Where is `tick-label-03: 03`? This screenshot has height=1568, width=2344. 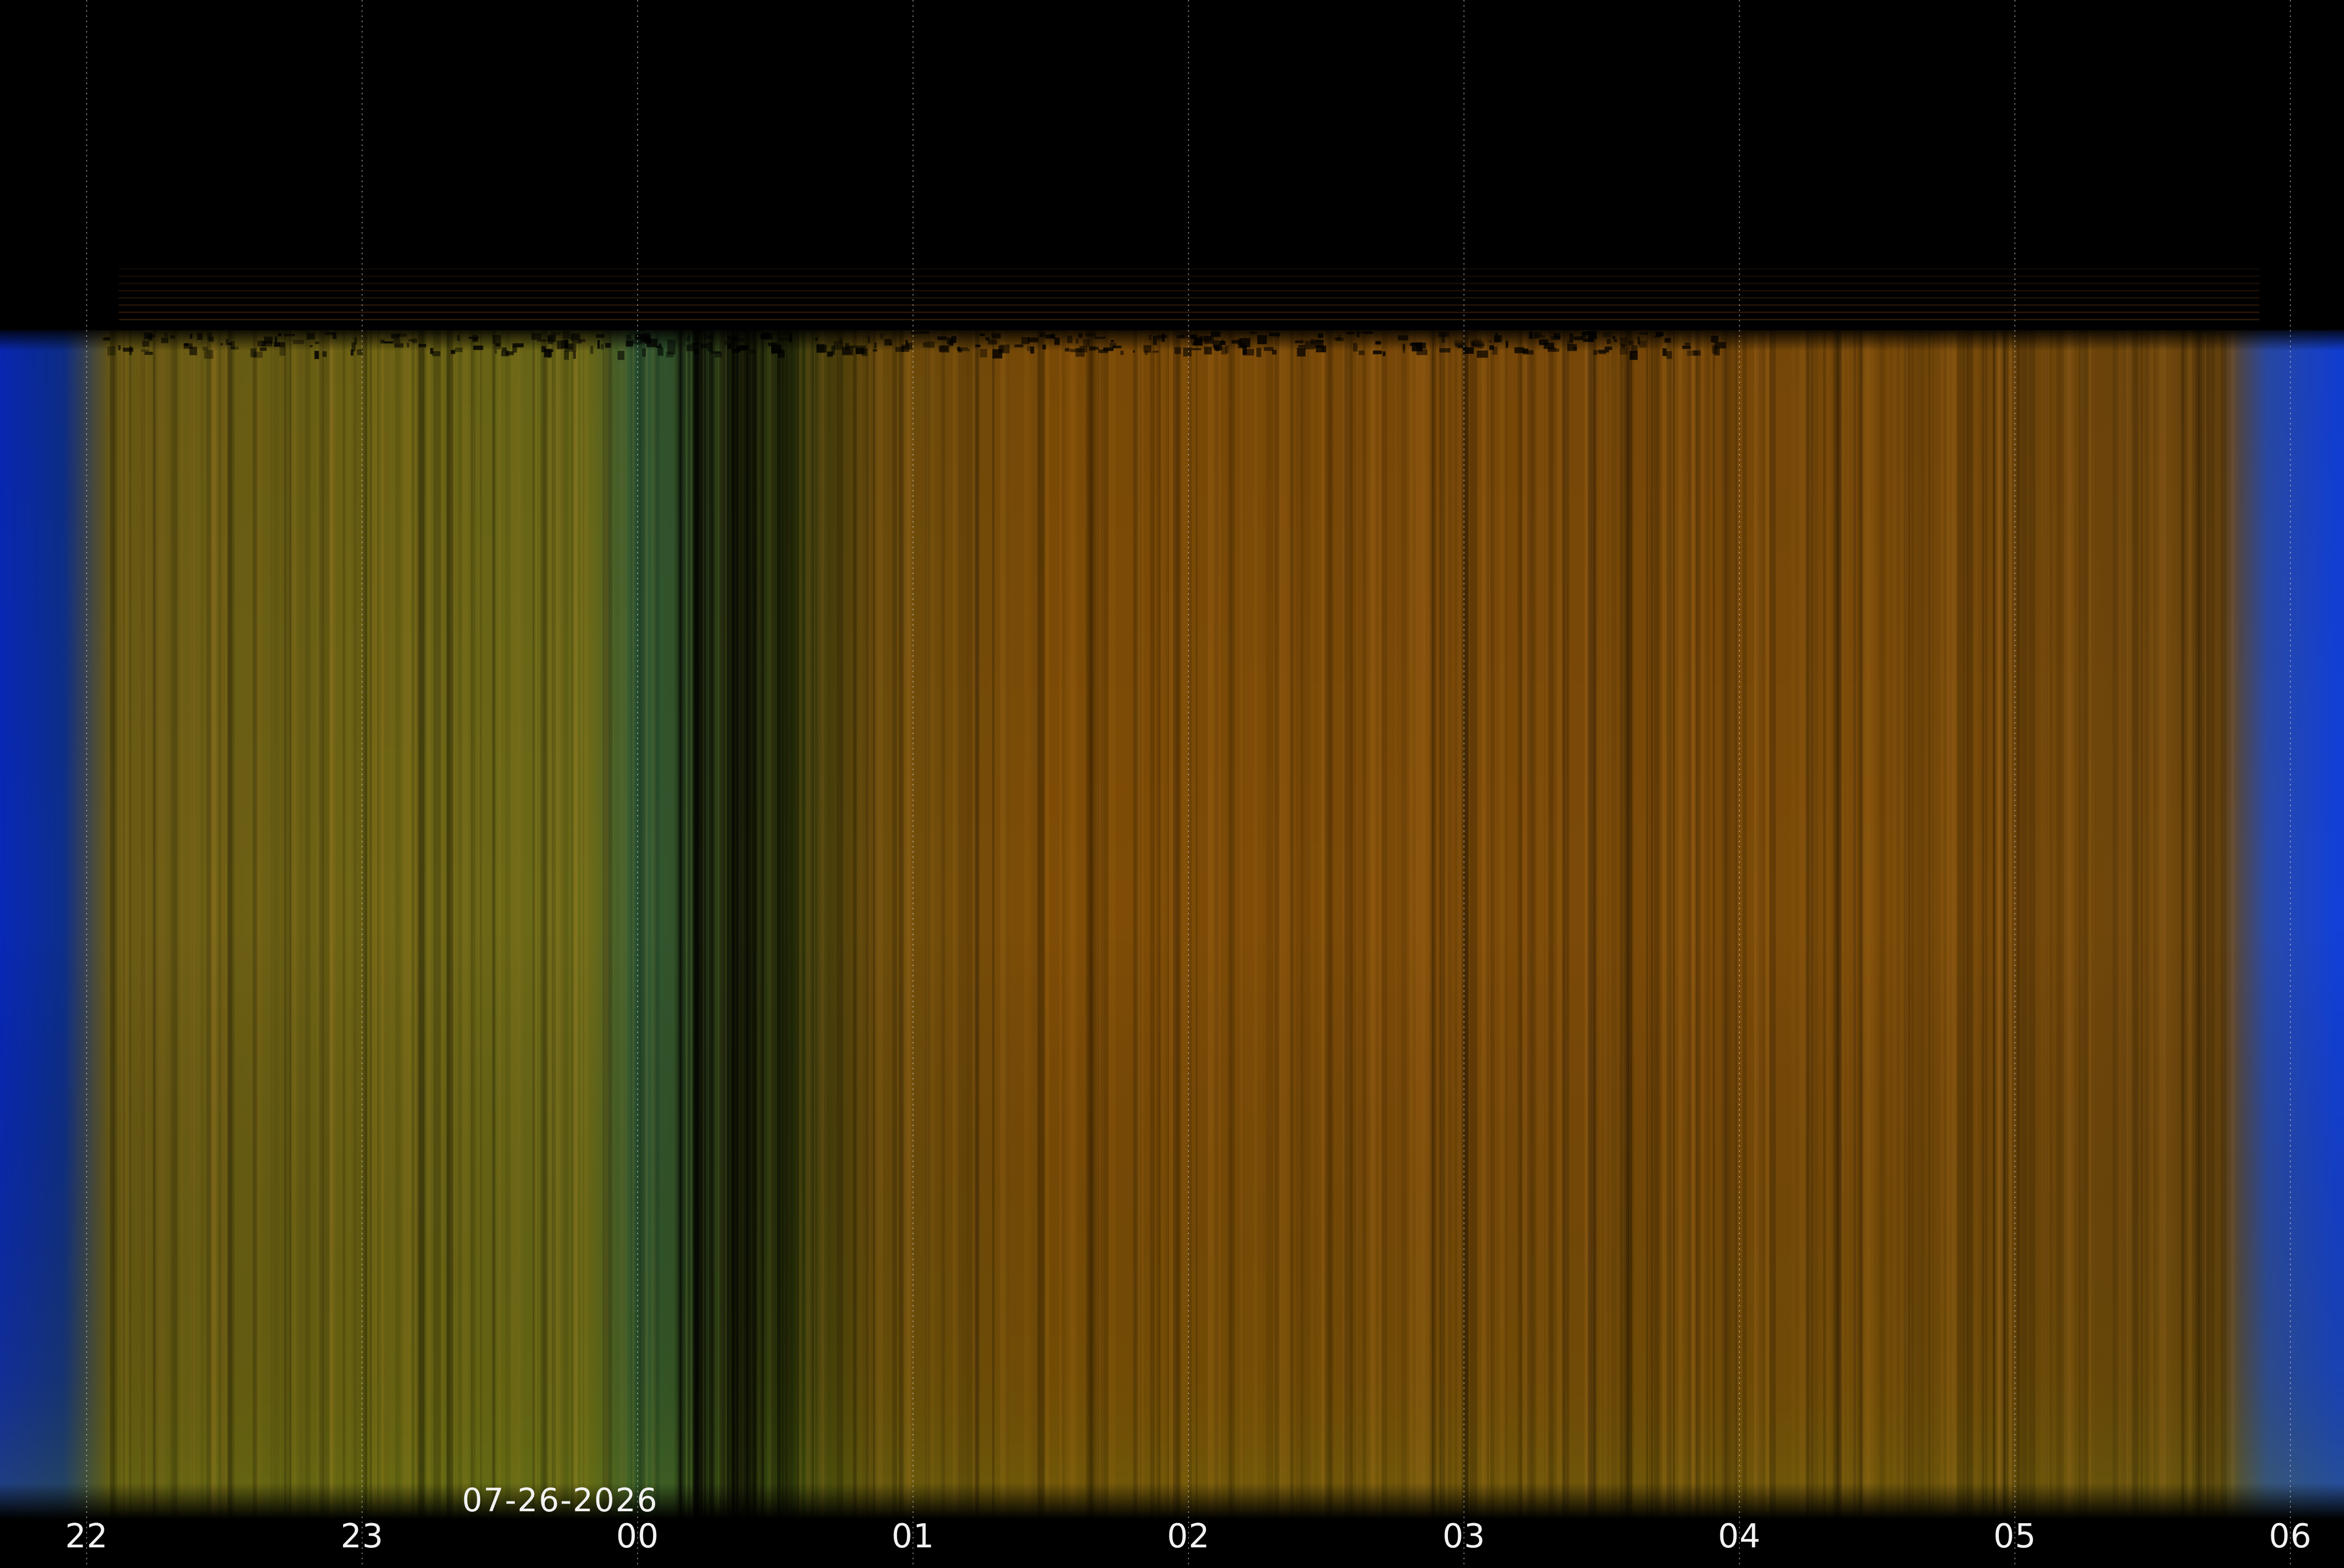 tick-label-03: 03 is located at coordinates (1463, 1536).